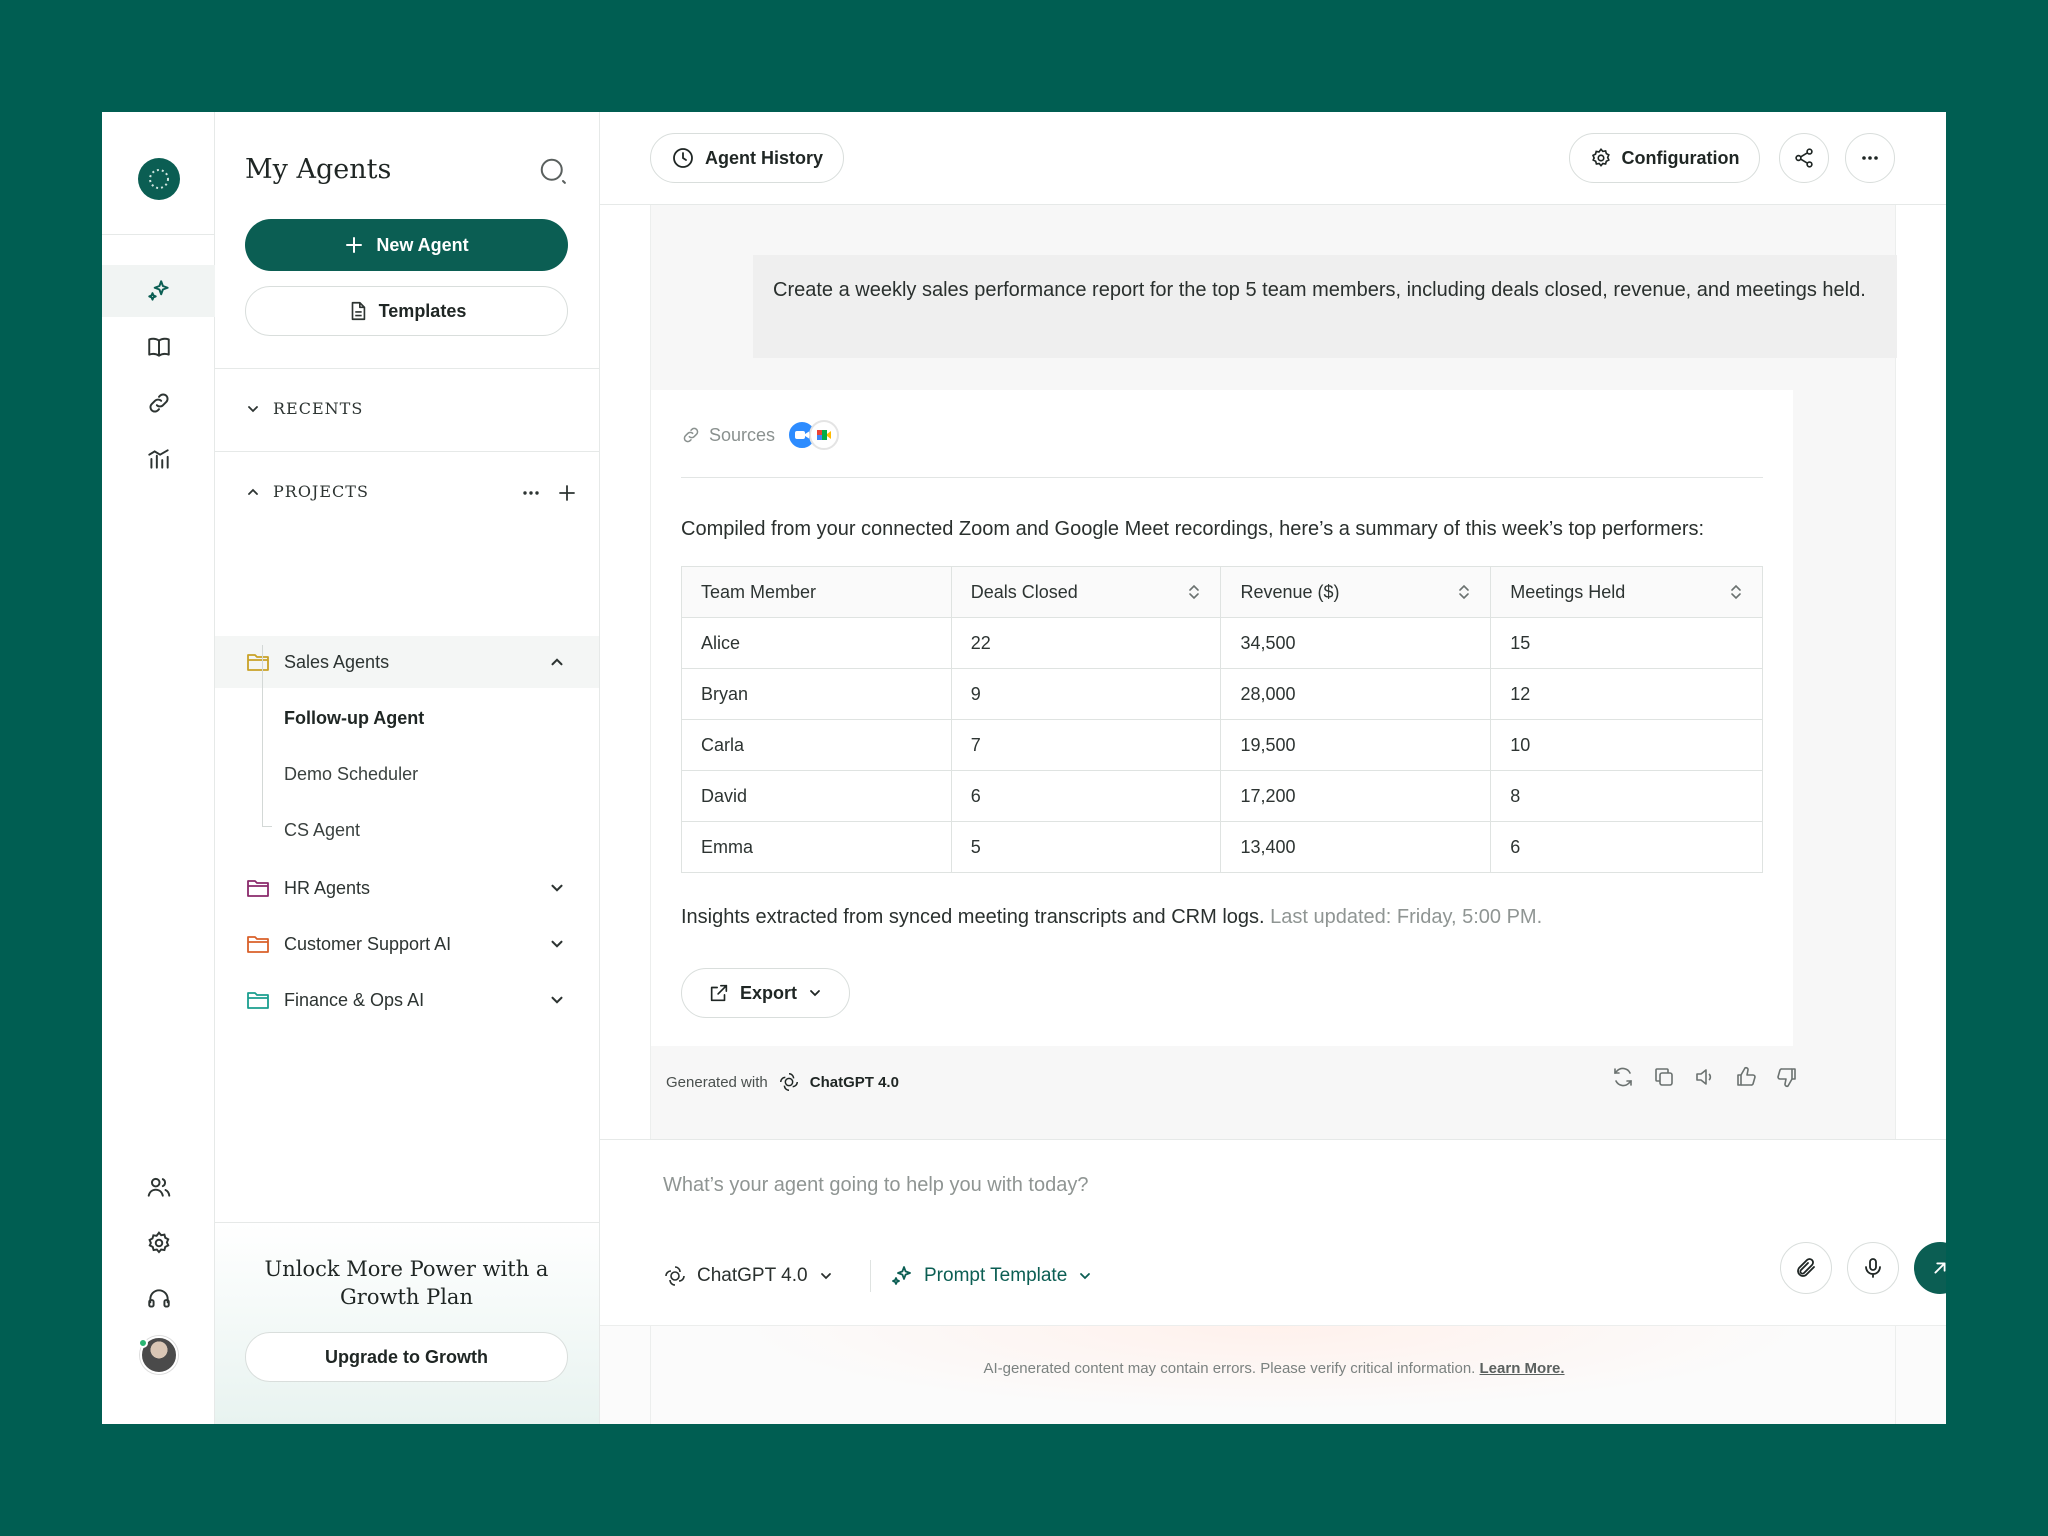 Image resolution: width=2048 pixels, height=1536 pixels. Describe the element at coordinates (1522, 1368) in the screenshot. I see `learn-more-link: Learn More.` at that location.